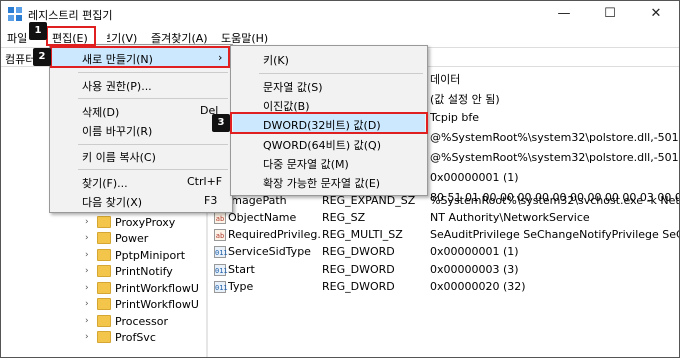 The height and width of the screenshot is (358, 680). Describe the element at coordinates (329, 86) in the screenshot. I see `menu-item-string-value: 문자열 값(S)` at that location.